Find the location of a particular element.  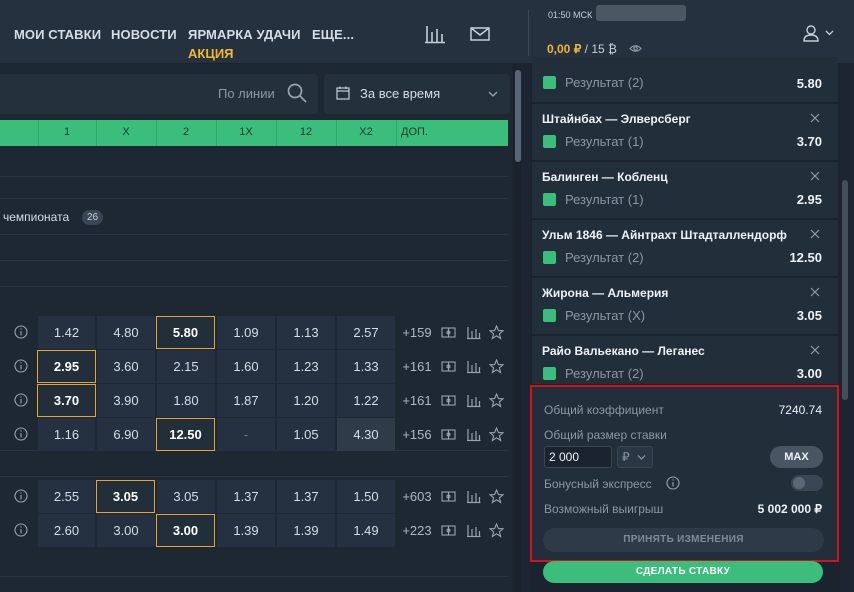

odd-cell: 1.87 is located at coordinates (246, 400).